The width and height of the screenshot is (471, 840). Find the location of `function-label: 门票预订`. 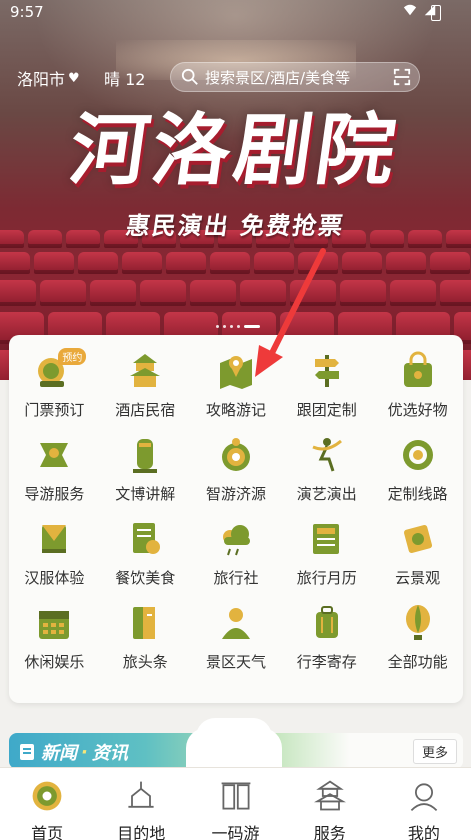

function-label: 门票预订 is located at coordinates (54, 410).